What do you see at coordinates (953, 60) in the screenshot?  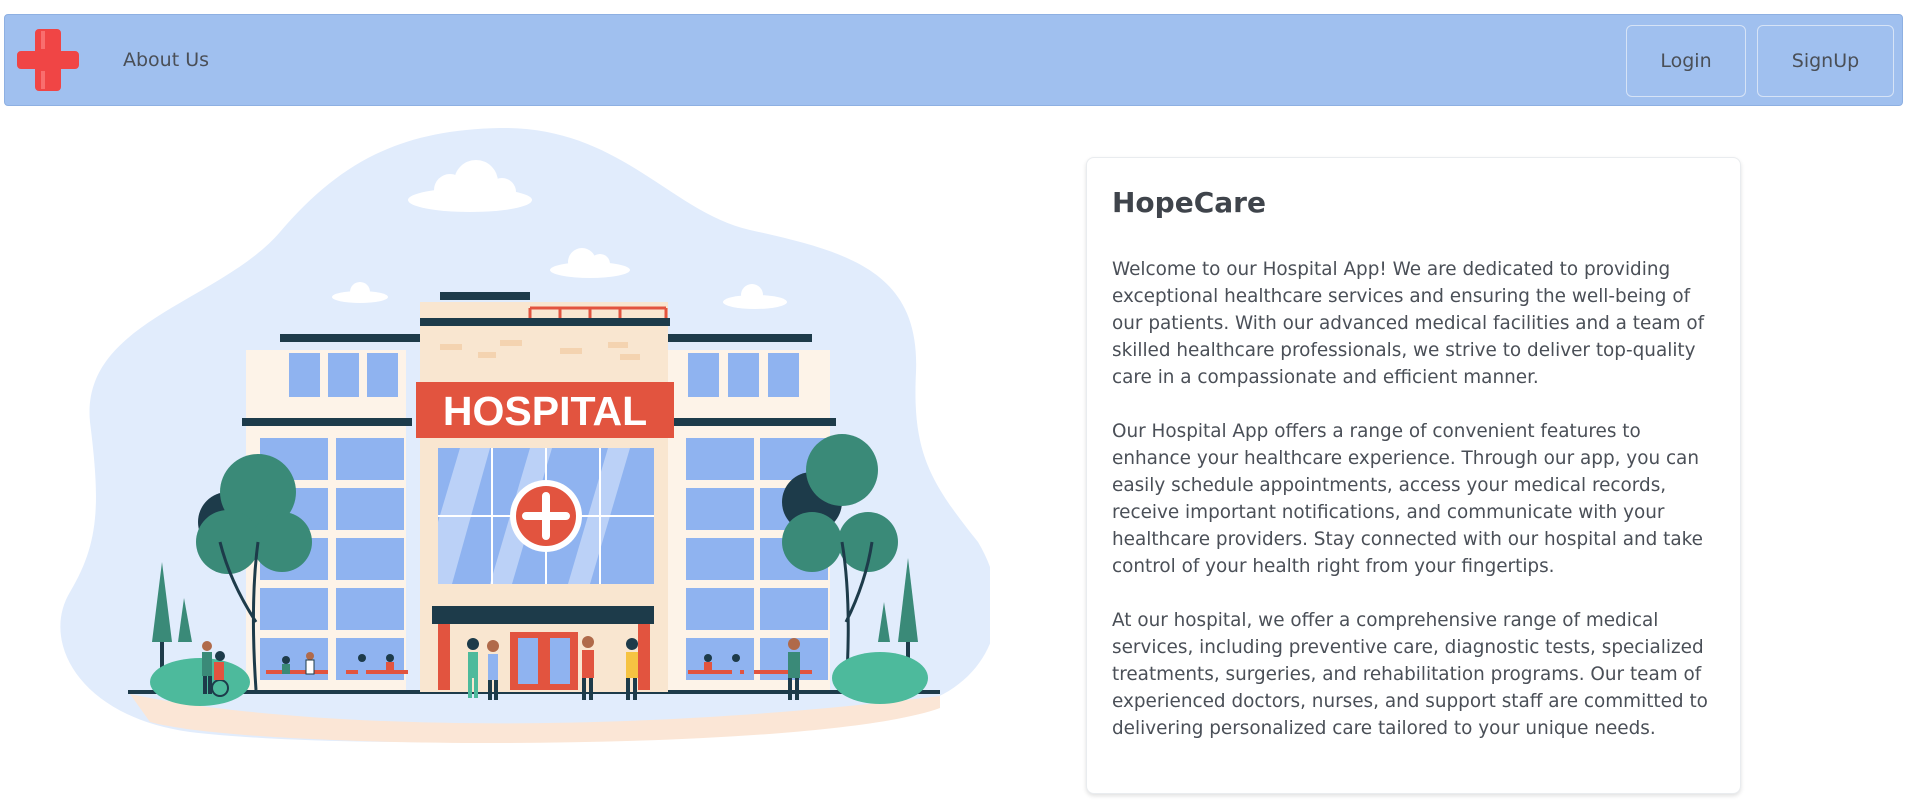 I see `navbar: About Us Login SignUp` at bounding box center [953, 60].